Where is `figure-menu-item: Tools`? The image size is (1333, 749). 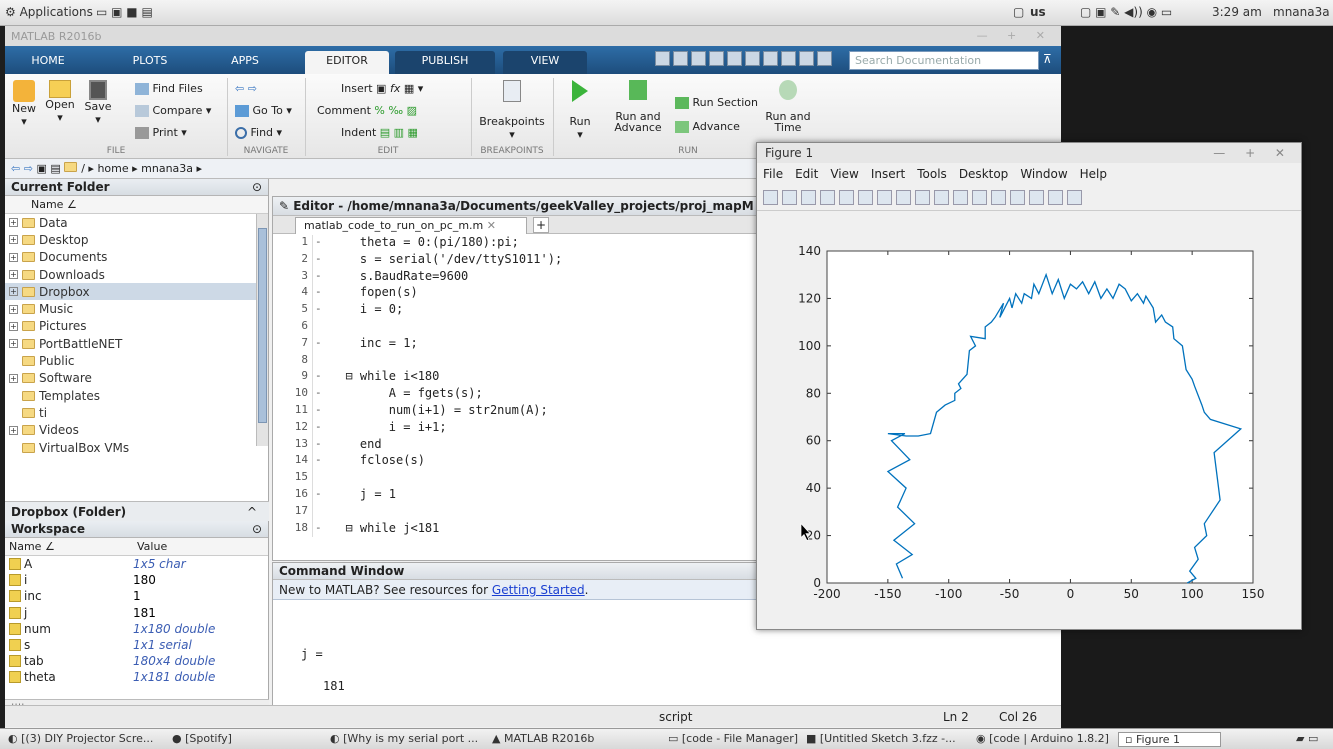 figure-menu-item: Tools is located at coordinates (932, 174).